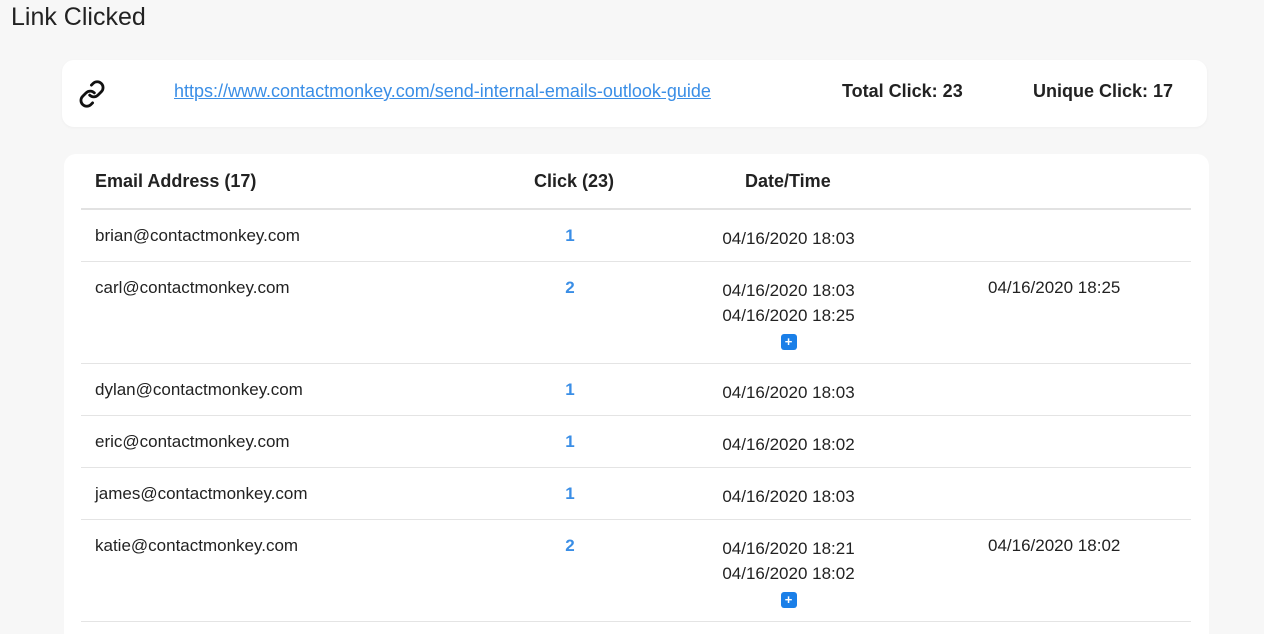  I want to click on row-email: katie@contactmonkey.com, so click(197, 545).